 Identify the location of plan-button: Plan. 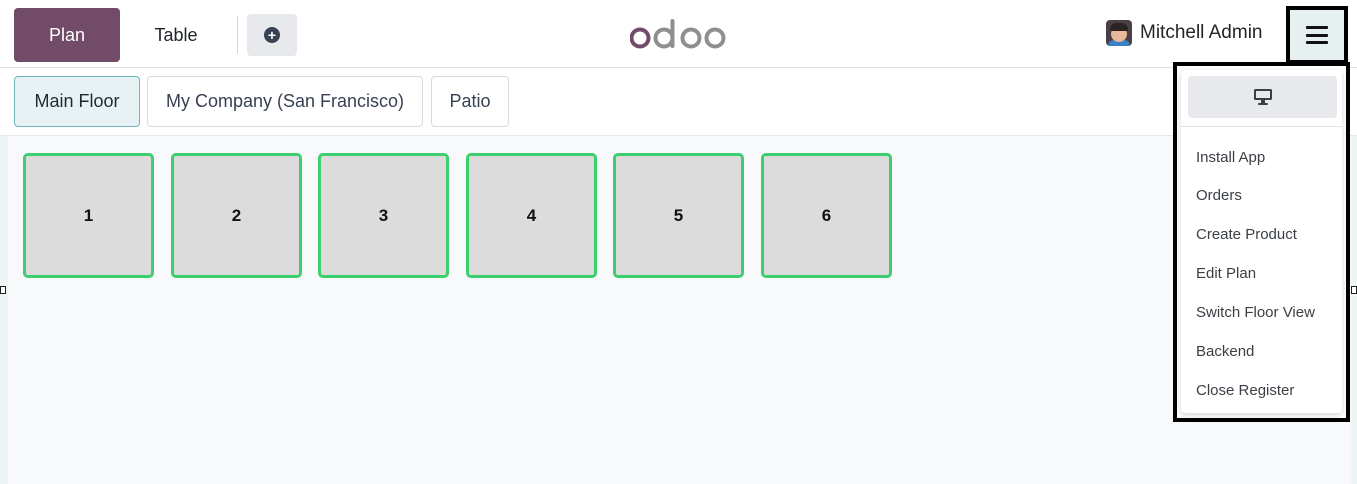
(67, 35).